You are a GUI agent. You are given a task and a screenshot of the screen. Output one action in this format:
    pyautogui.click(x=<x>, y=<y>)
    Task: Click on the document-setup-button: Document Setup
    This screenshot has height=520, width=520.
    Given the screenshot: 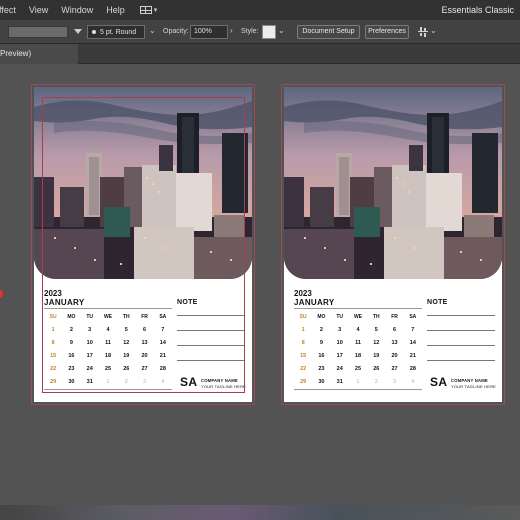 What is the action you would take?
    pyautogui.click(x=328, y=32)
    